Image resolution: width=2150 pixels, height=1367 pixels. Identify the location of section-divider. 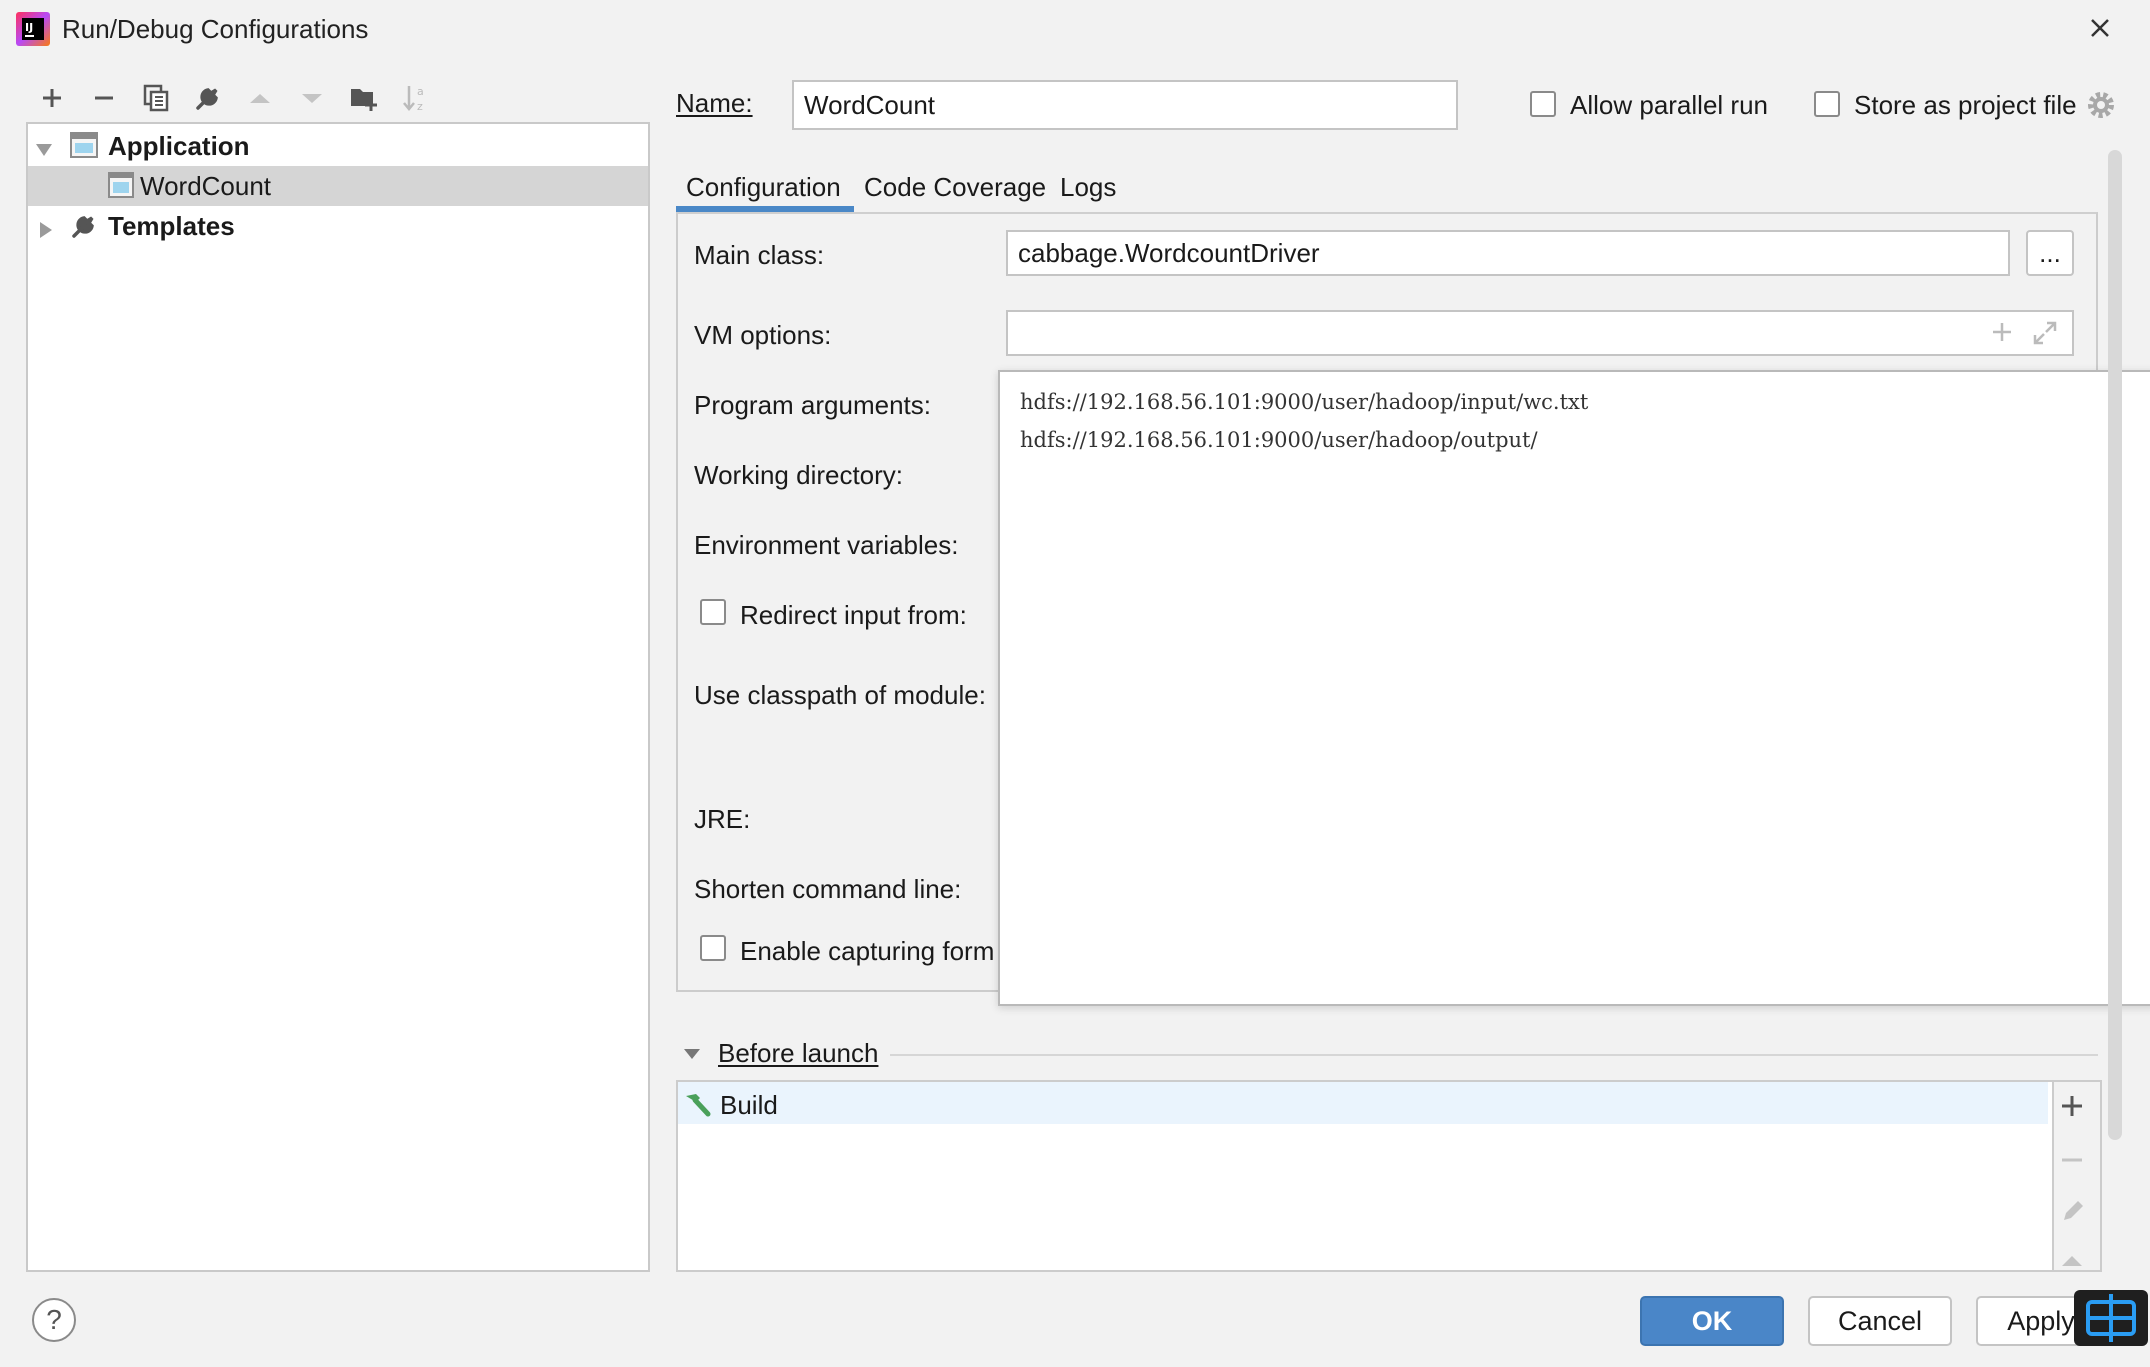
(1494, 1055).